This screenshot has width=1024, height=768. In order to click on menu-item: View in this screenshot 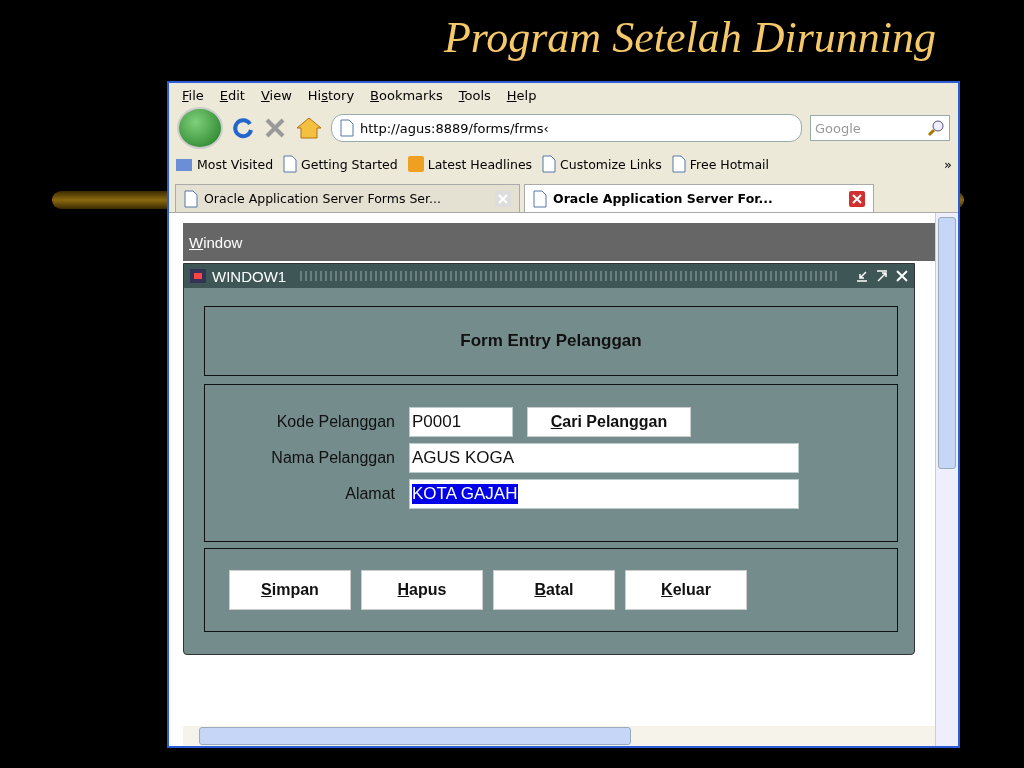, I will do `click(276, 95)`.